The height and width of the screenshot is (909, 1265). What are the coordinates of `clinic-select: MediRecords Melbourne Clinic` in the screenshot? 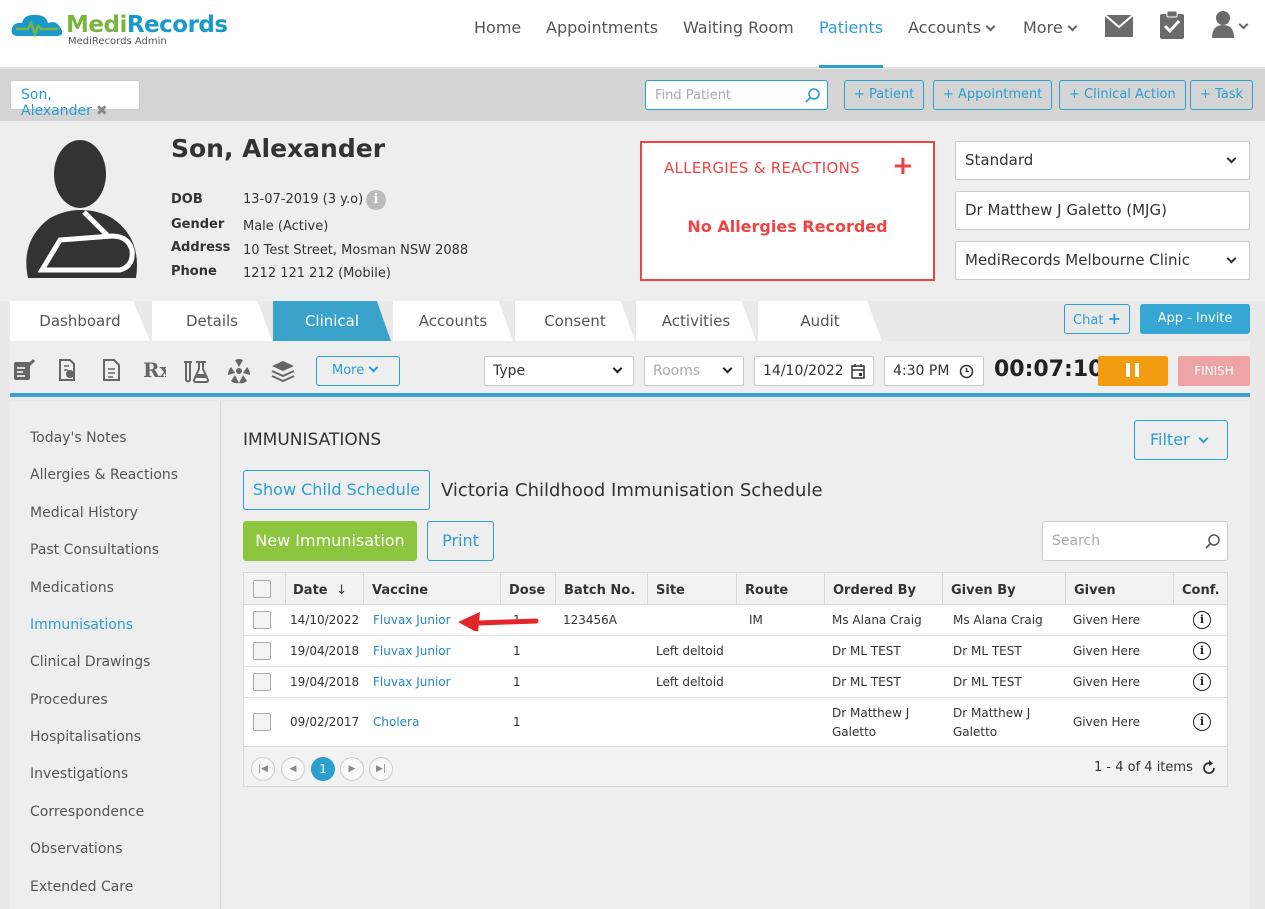 It's located at (1102, 260).